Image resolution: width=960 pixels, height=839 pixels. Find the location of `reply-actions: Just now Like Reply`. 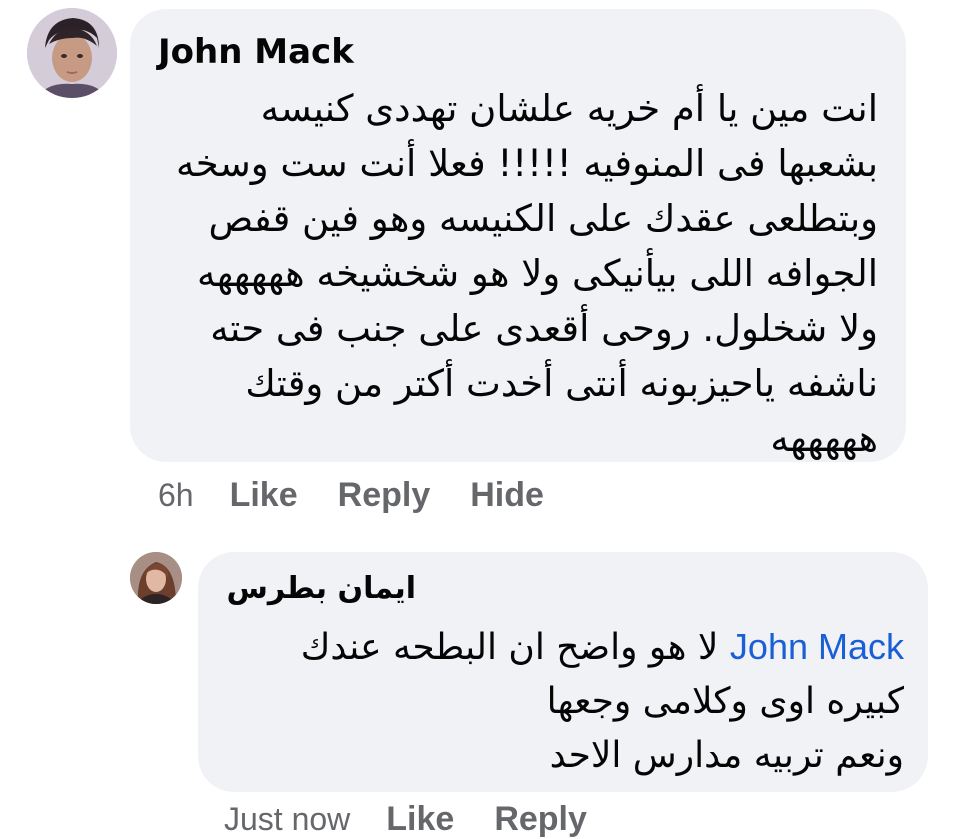

reply-actions: Just now Like Reply is located at coordinates (425, 819).